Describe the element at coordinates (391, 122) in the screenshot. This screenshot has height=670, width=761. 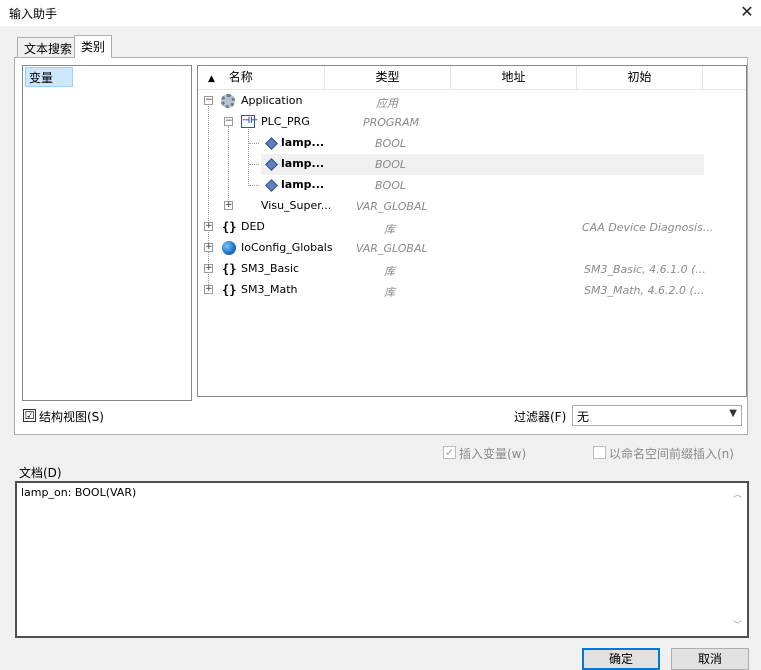
I see `row-type: PROGRAM` at that location.